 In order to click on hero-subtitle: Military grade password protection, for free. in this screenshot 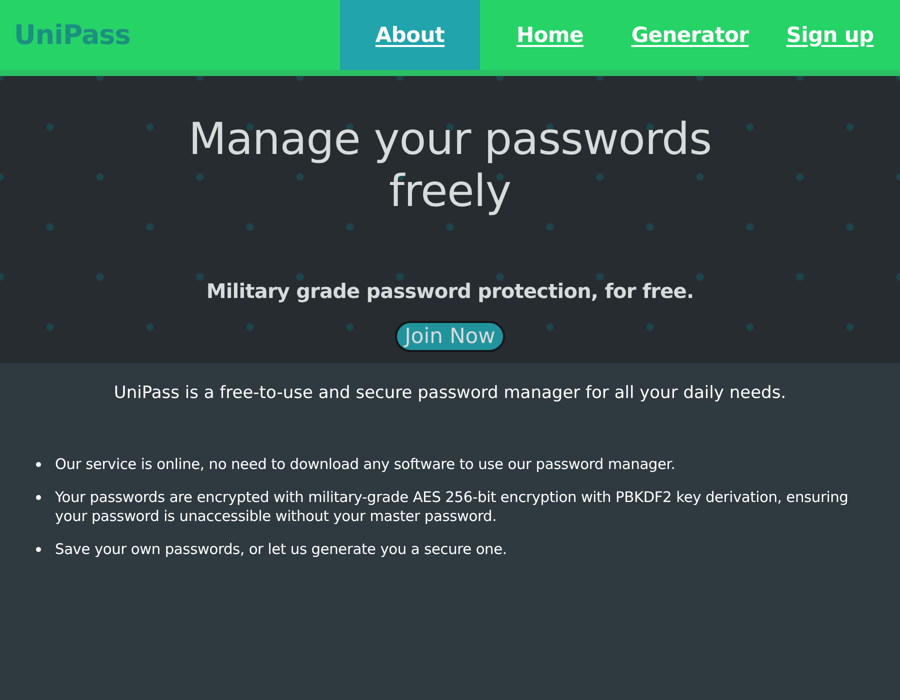, I will do `click(450, 291)`.